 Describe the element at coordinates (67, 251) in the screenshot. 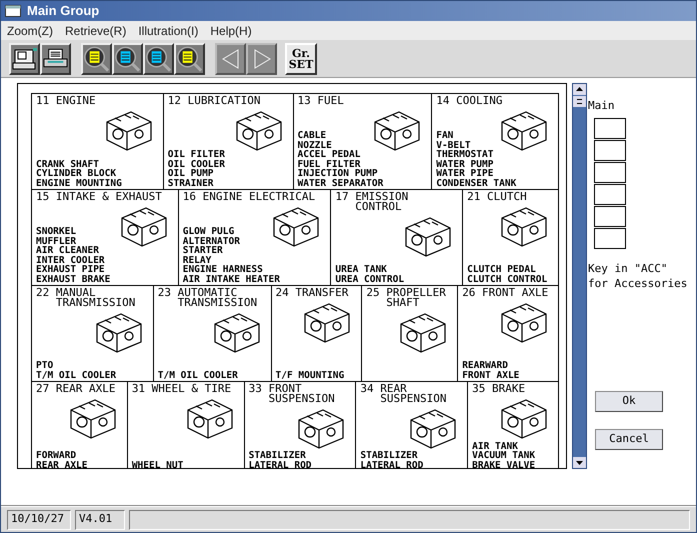

I see `part-link: AIR CLEANER` at that location.